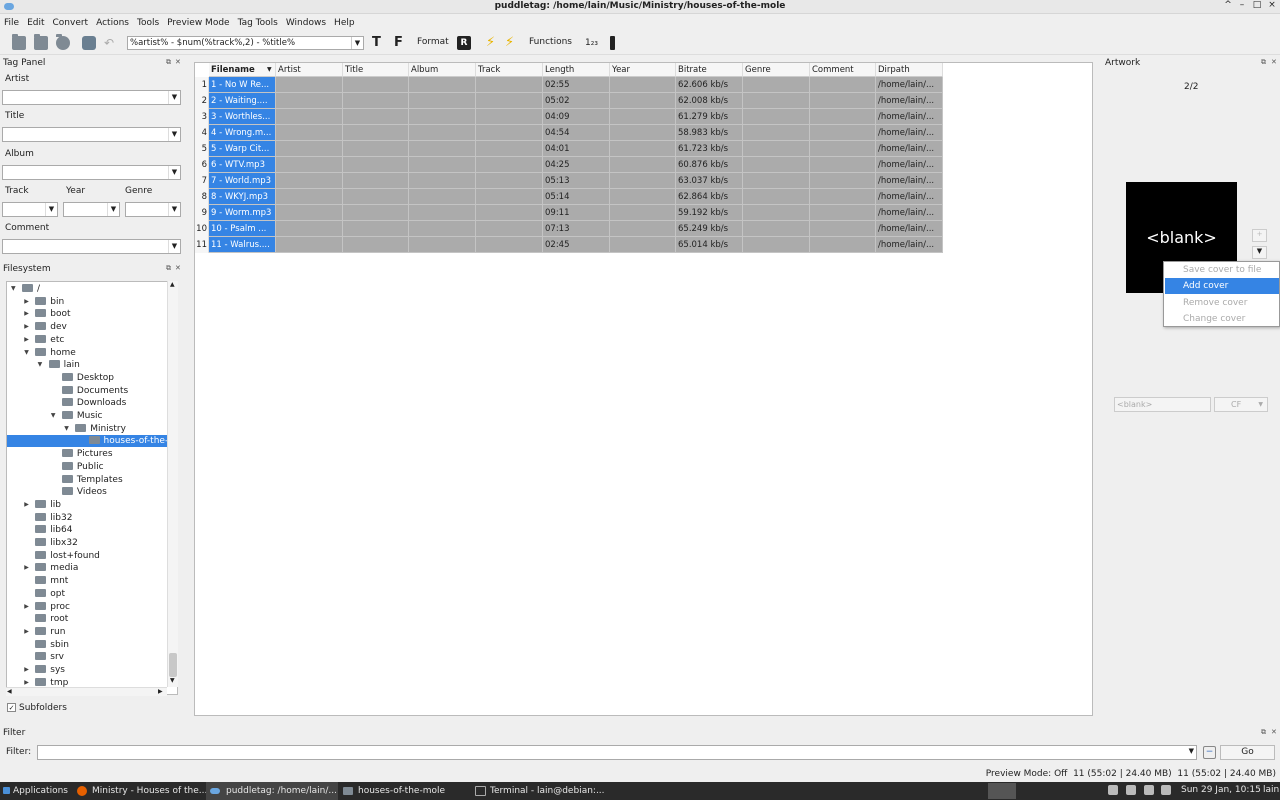  Describe the element at coordinates (153, 209) in the screenshot. I see `genre-field: ▼` at that location.